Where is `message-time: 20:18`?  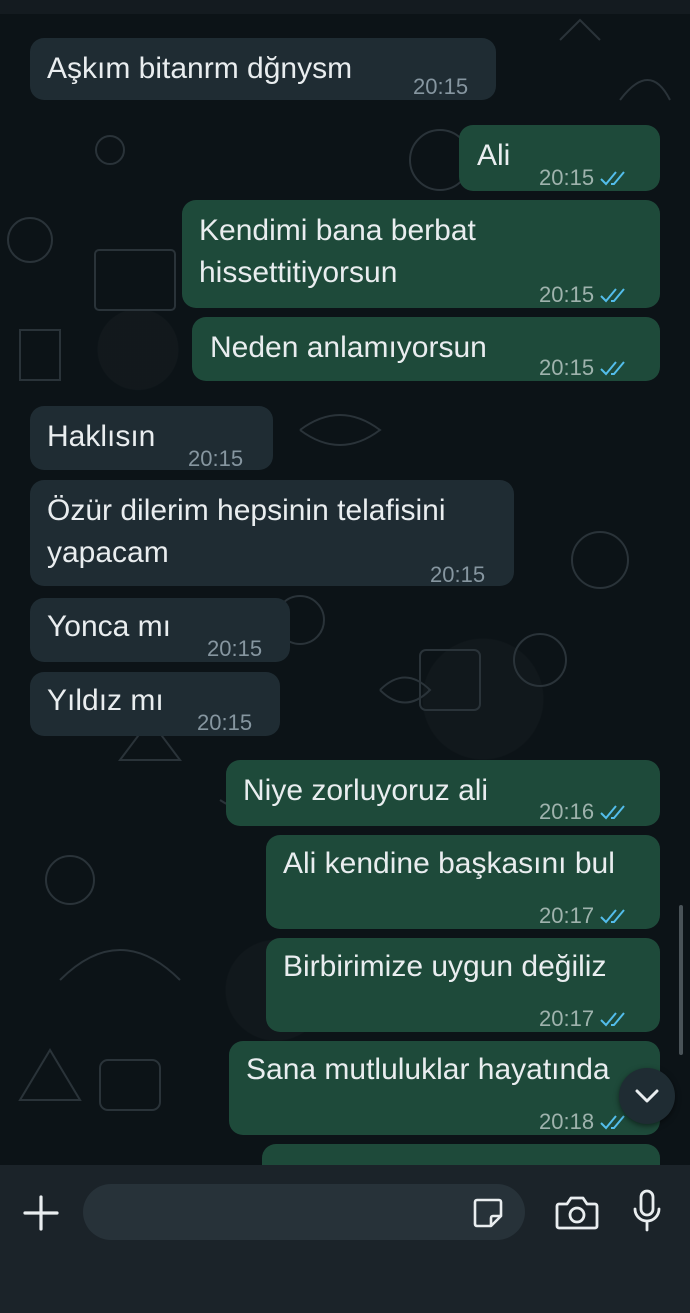
message-time: 20:18 is located at coordinates (567, 1121).